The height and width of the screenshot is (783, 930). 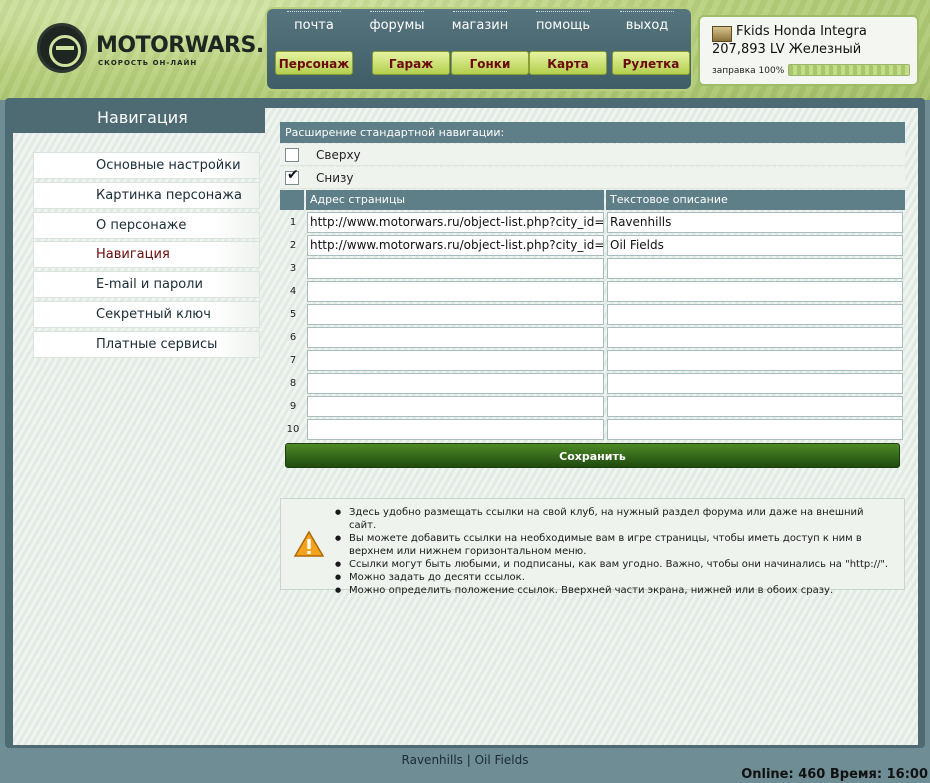 I want to click on sidebar-item-navigation: Навигация, so click(x=146, y=254).